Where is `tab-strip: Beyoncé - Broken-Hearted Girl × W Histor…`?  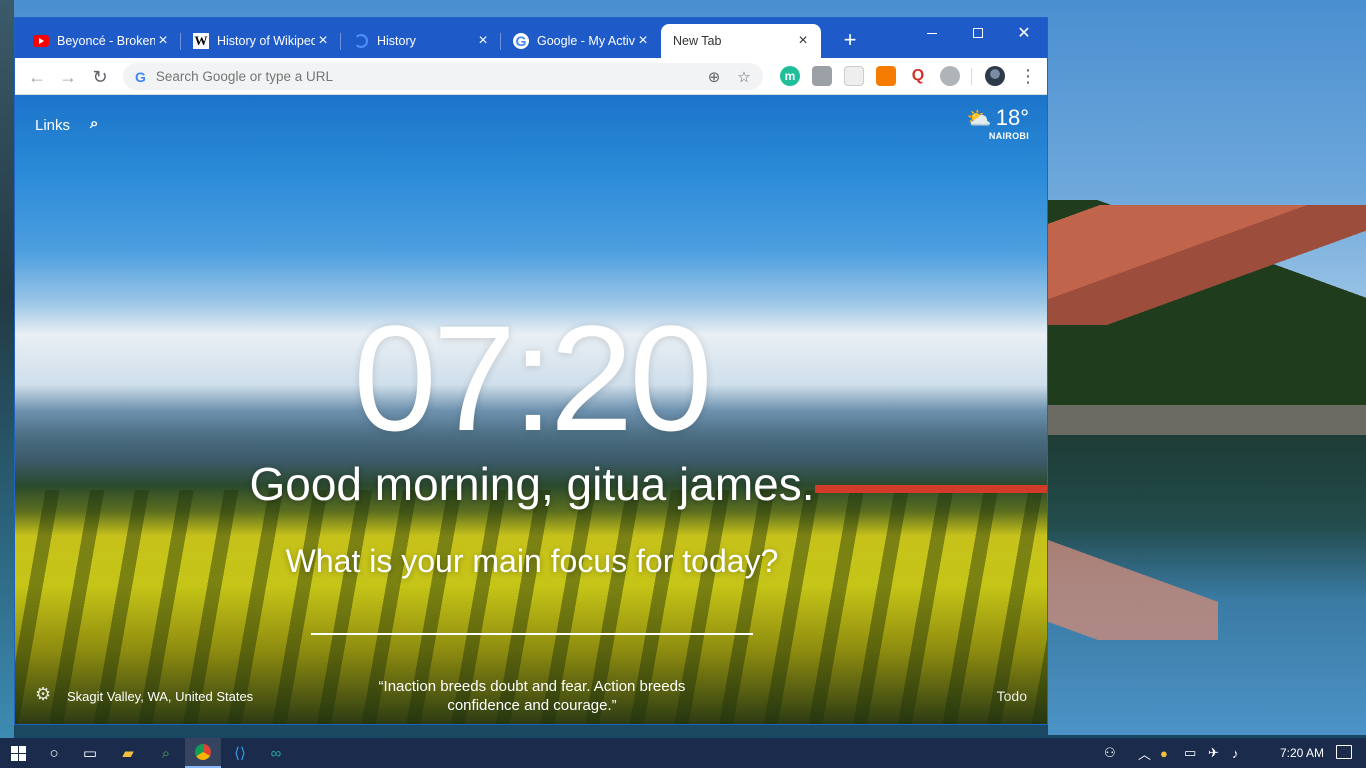 tab-strip: Beyoncé - Broken-Hearted Girl × W Histor… is located at coordinates (421, 41).